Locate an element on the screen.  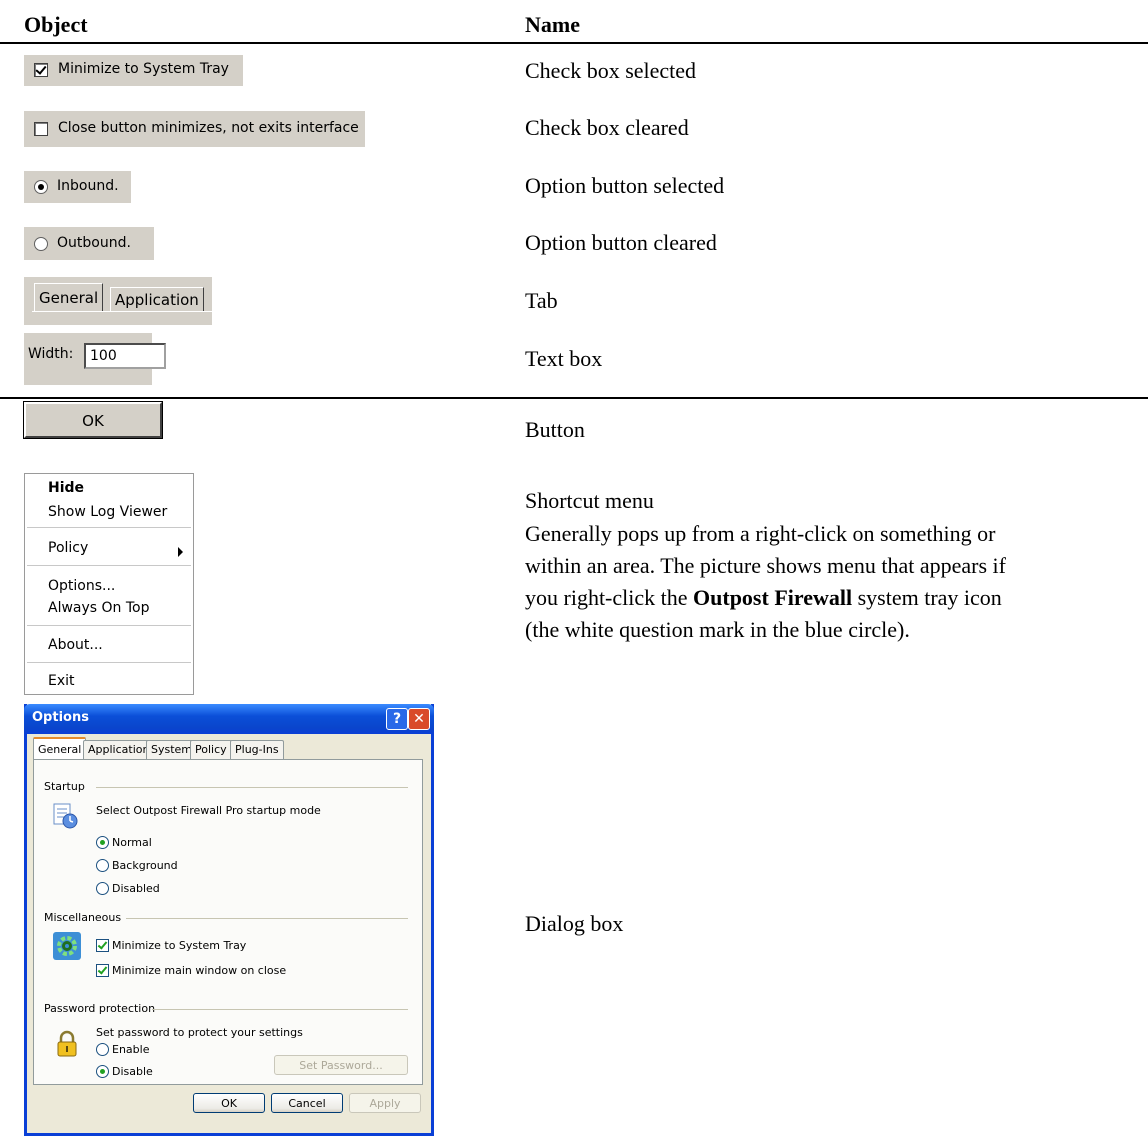
shortcut-desc-3a: you right-click the is located at coordinates (609, 597).